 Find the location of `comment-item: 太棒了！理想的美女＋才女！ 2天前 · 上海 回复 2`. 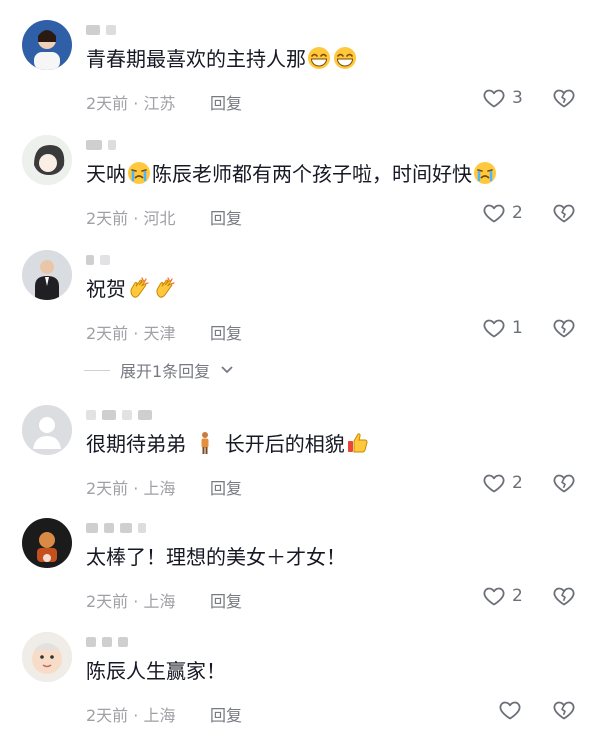

comment-item: 太棒了！理想的美女＋才女！ 2天前 · 上海 回复 2 is located at coordinates (300, 573).